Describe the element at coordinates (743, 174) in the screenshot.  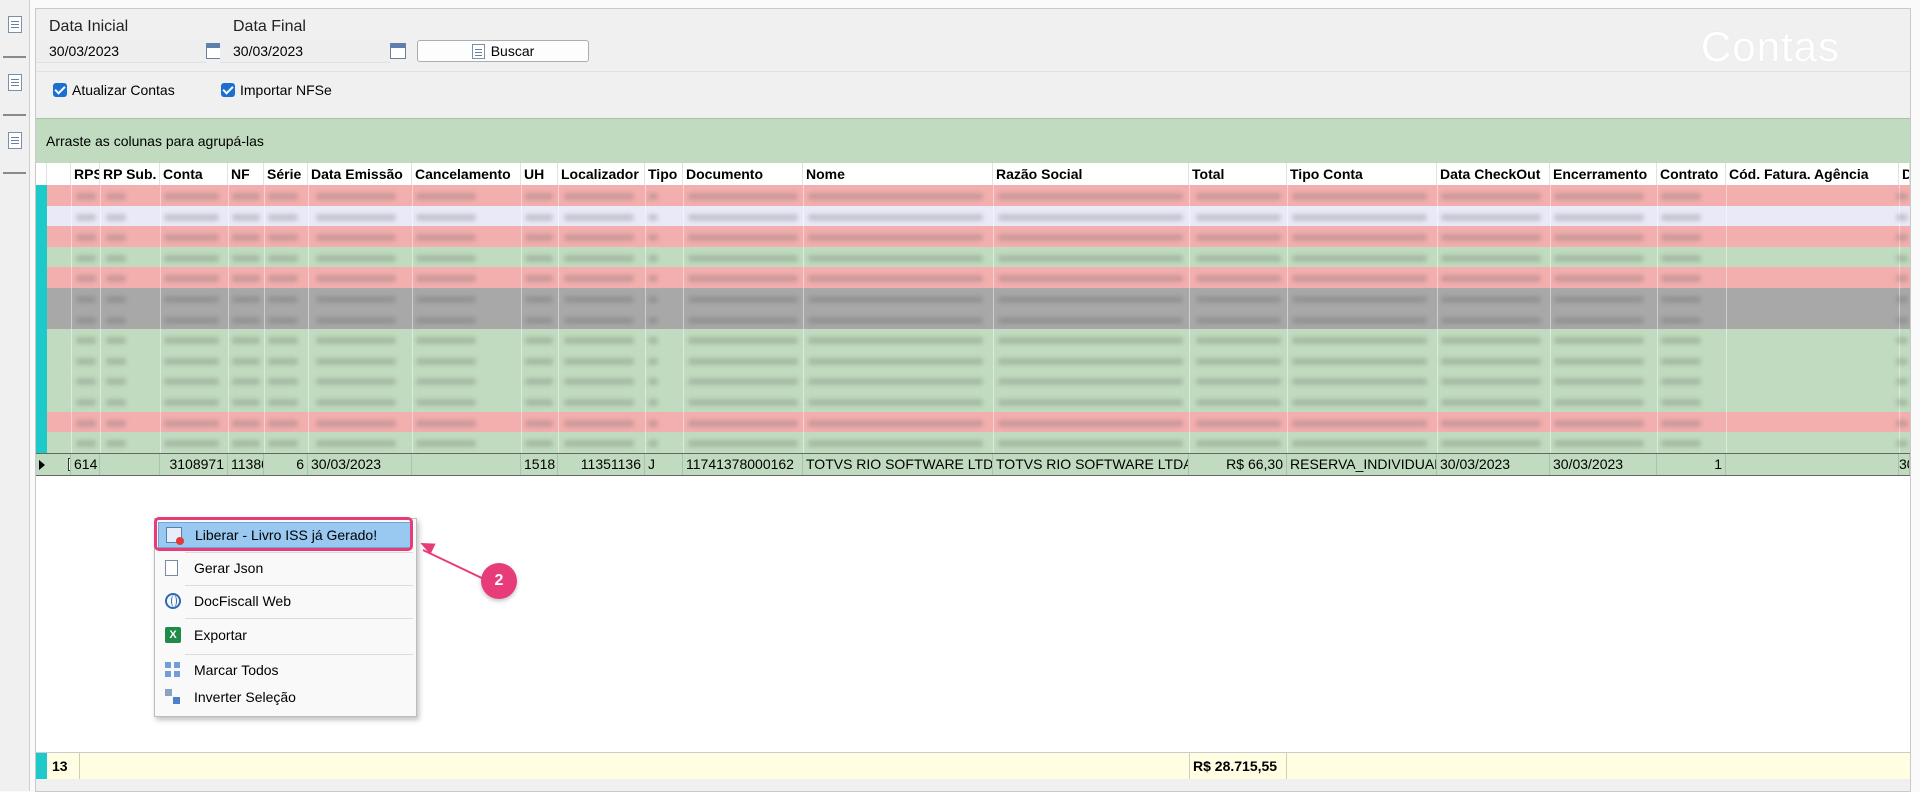
I see `column-header: Documento` at that location.